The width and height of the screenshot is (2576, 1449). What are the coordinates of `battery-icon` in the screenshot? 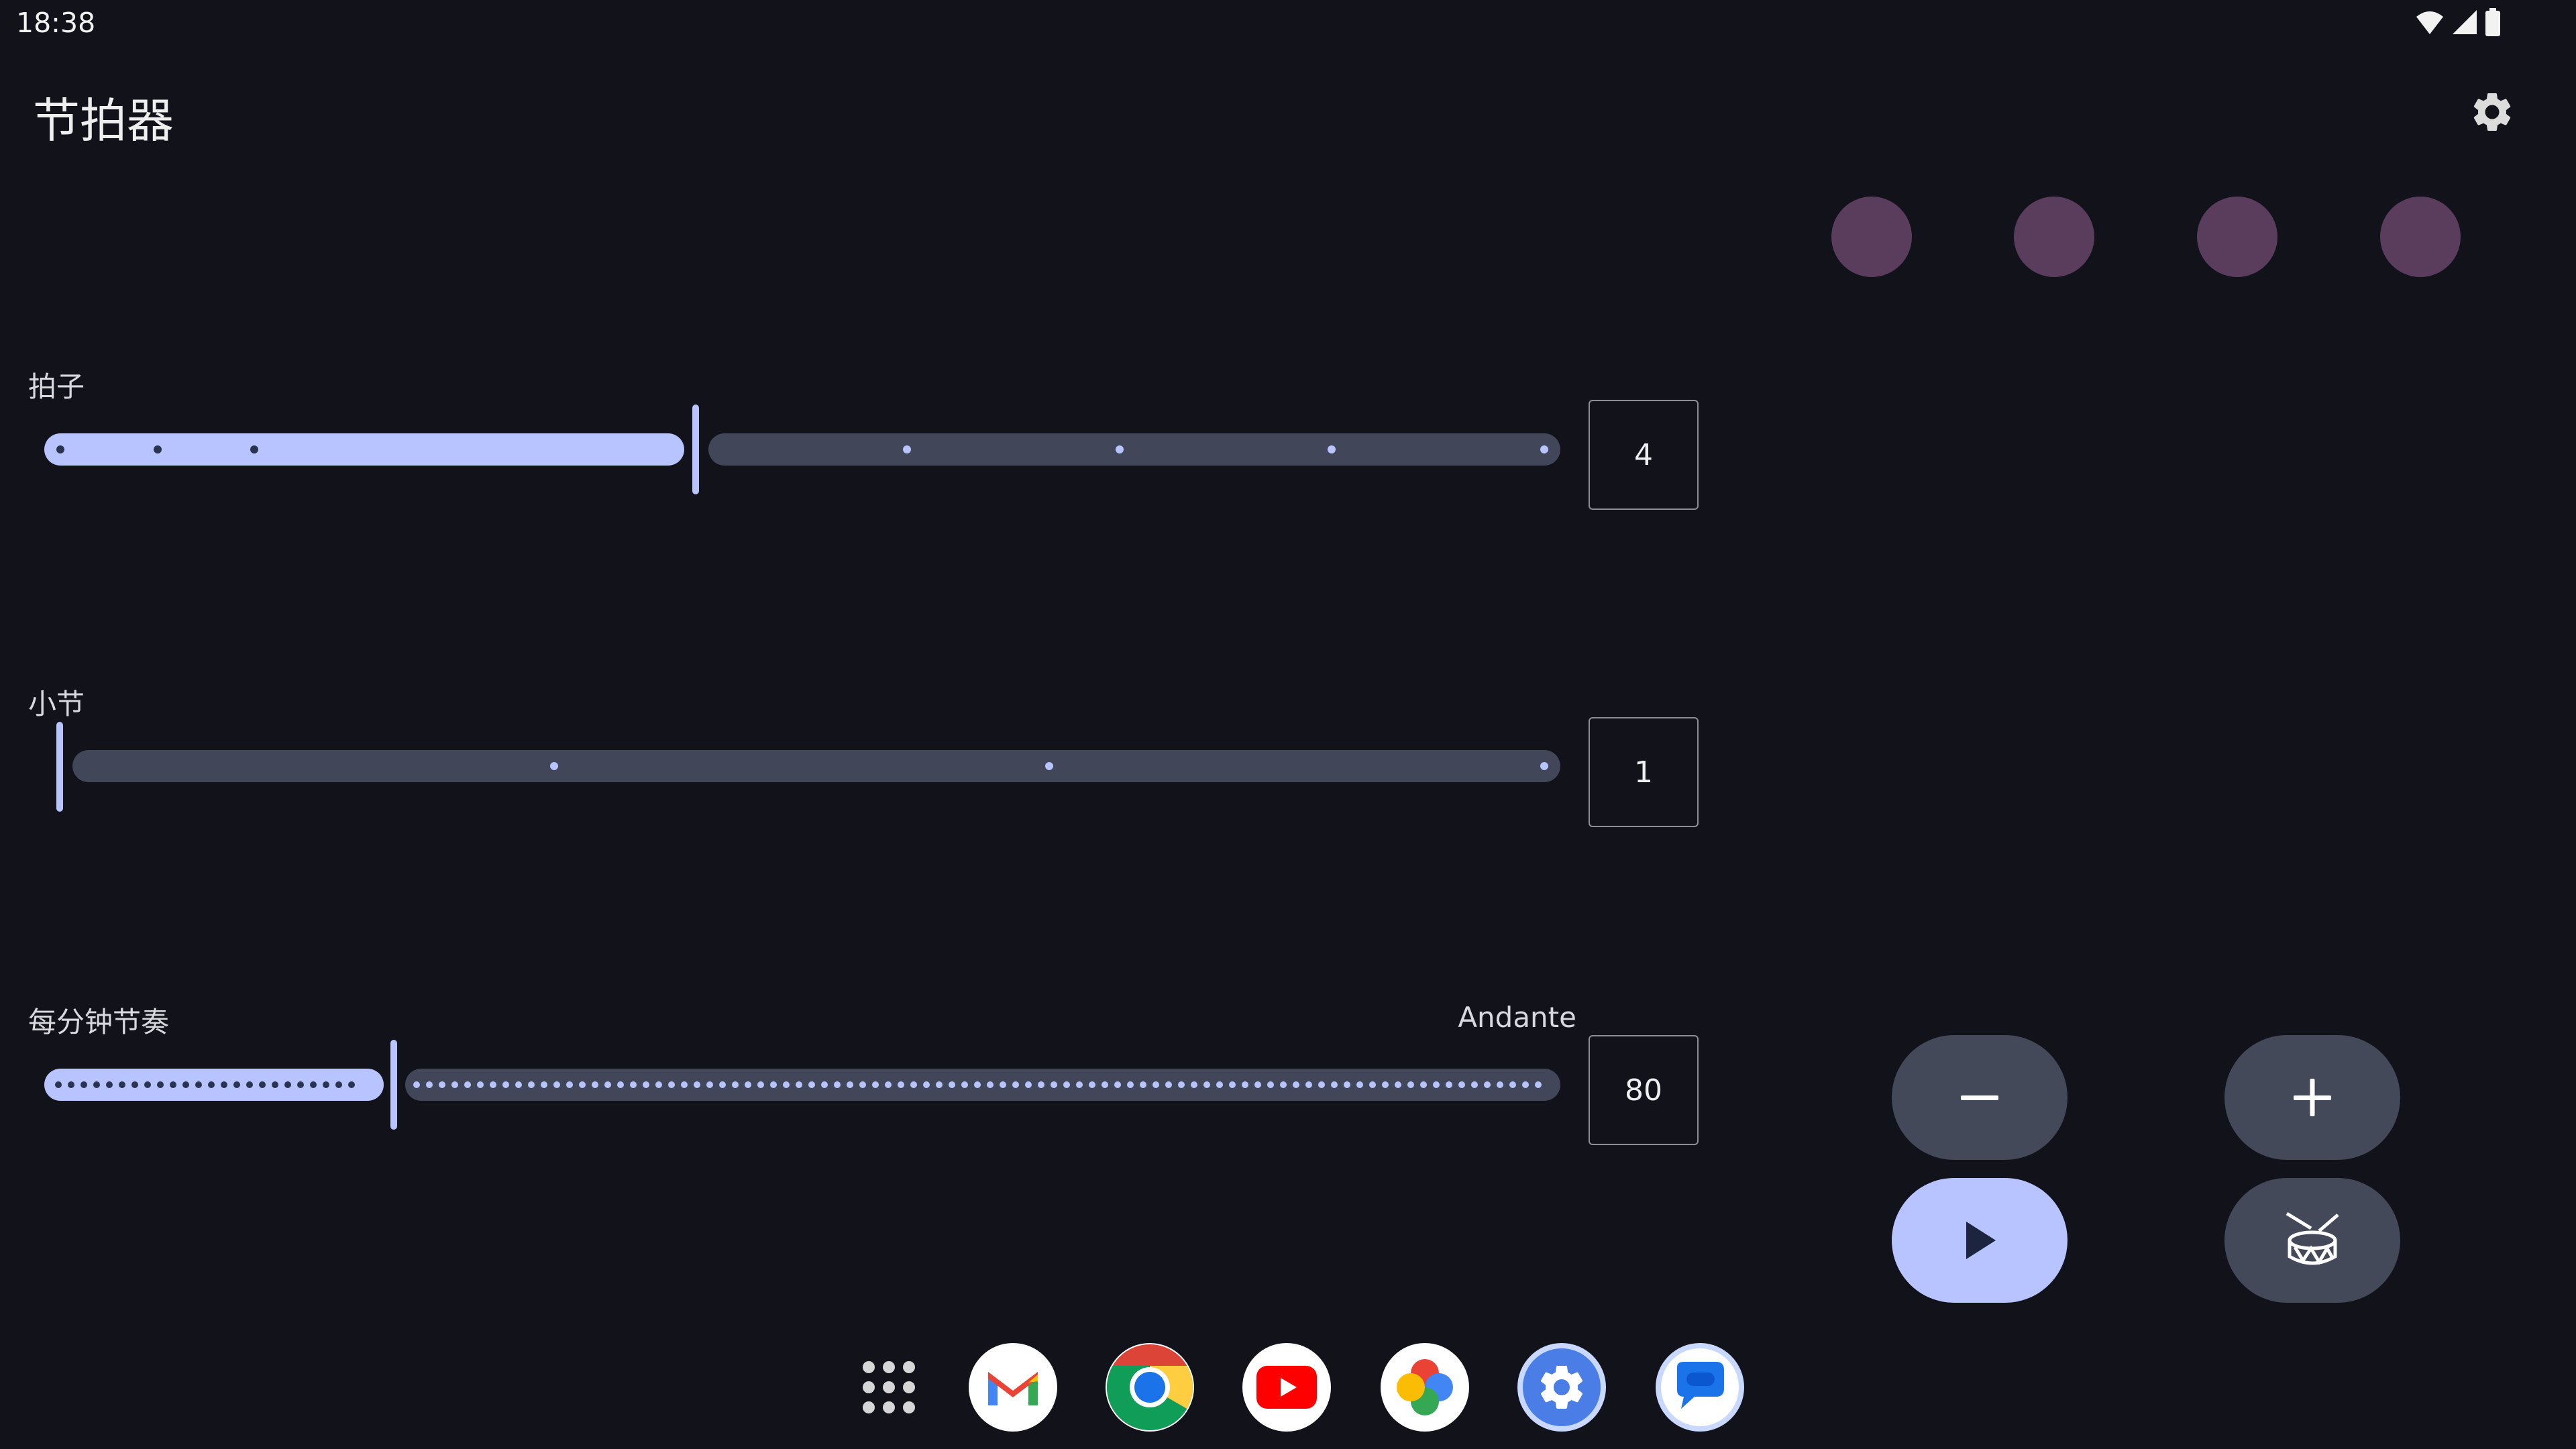 It's located at (2492, 22).